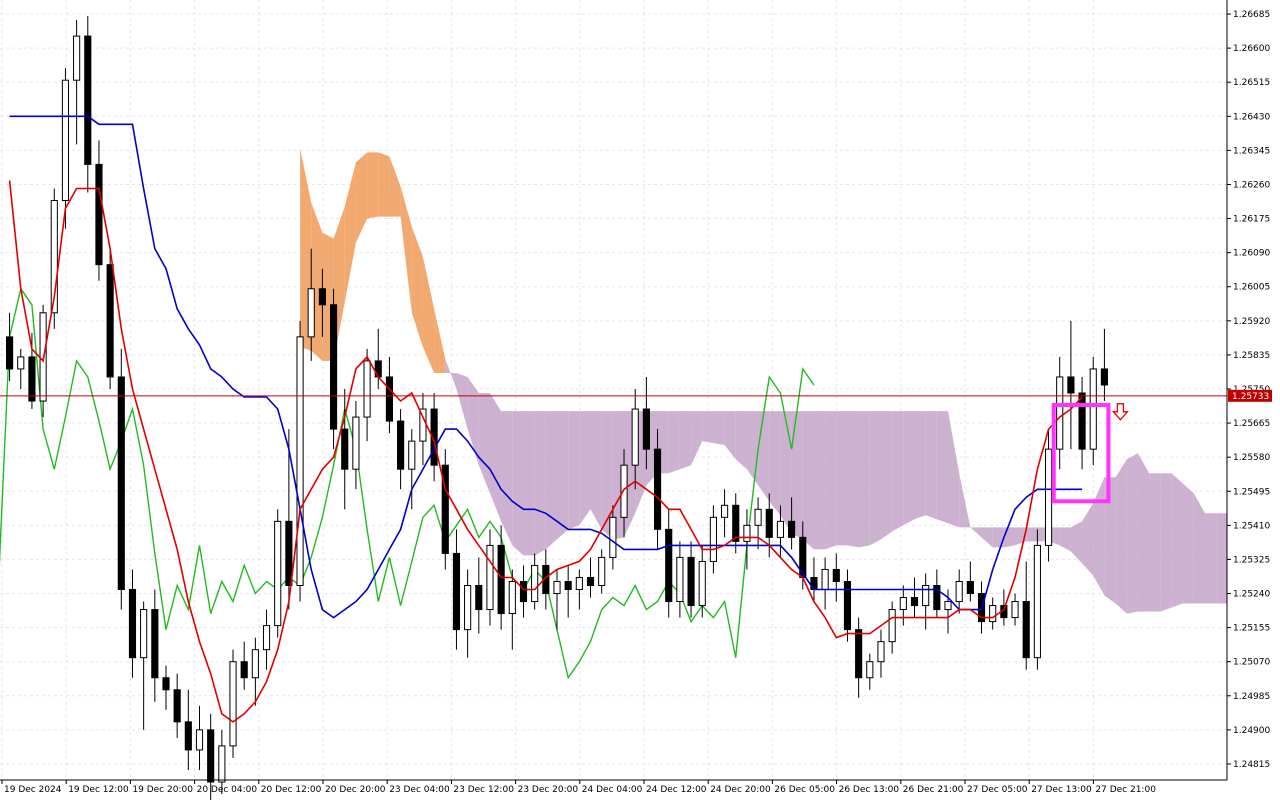 The image size is (1280, 804). What do you see at coordinates (1251, 697) in the screenshot?
I see `y-tick-label: 1.24985` at bounding box center [1251, 697].